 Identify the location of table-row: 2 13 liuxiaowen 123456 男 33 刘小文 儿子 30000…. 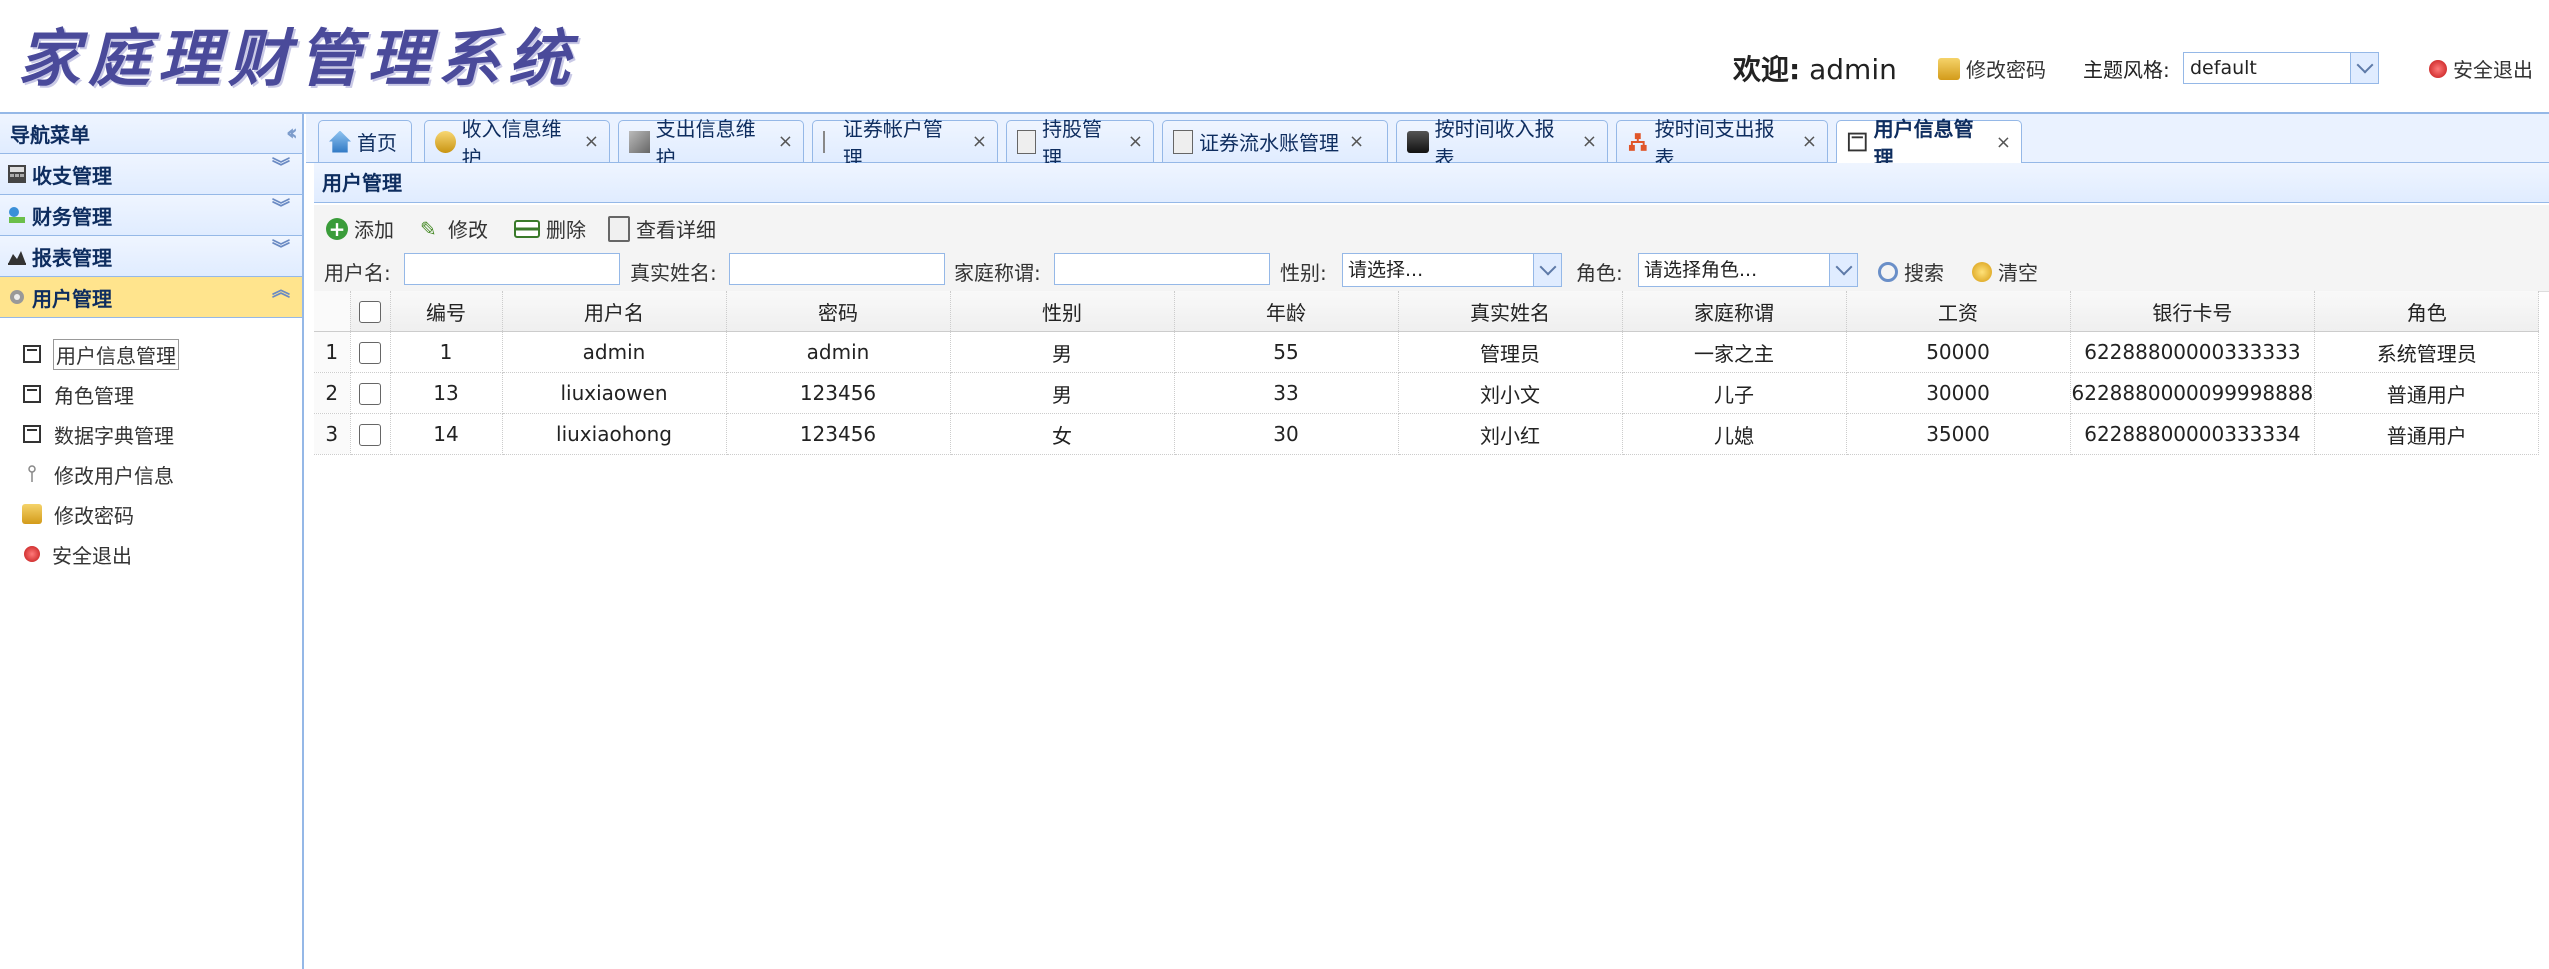
(1427, 393).